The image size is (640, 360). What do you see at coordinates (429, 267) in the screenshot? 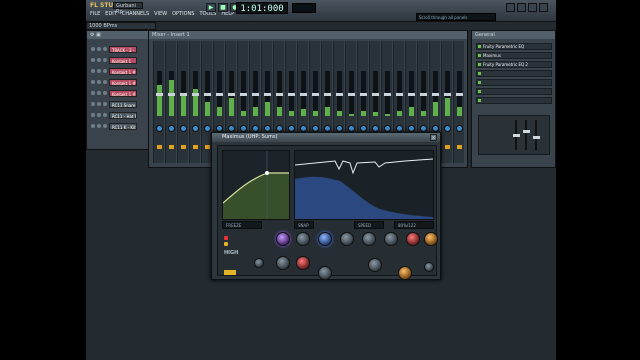
I see `curve-knob` at bounding box center [429, 267].